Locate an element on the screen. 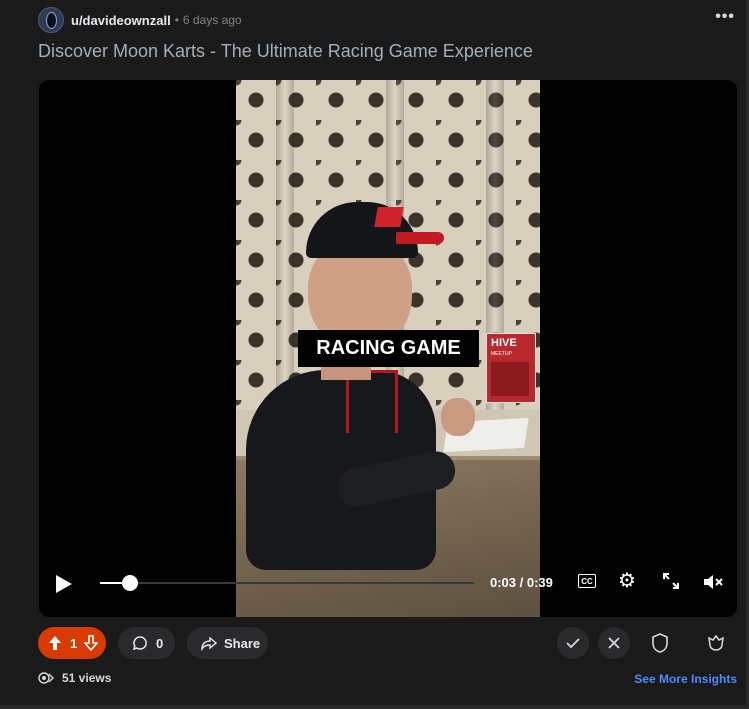 This screenshot has width=749, height=709. seek-handle is located at coordinates (129, 583).